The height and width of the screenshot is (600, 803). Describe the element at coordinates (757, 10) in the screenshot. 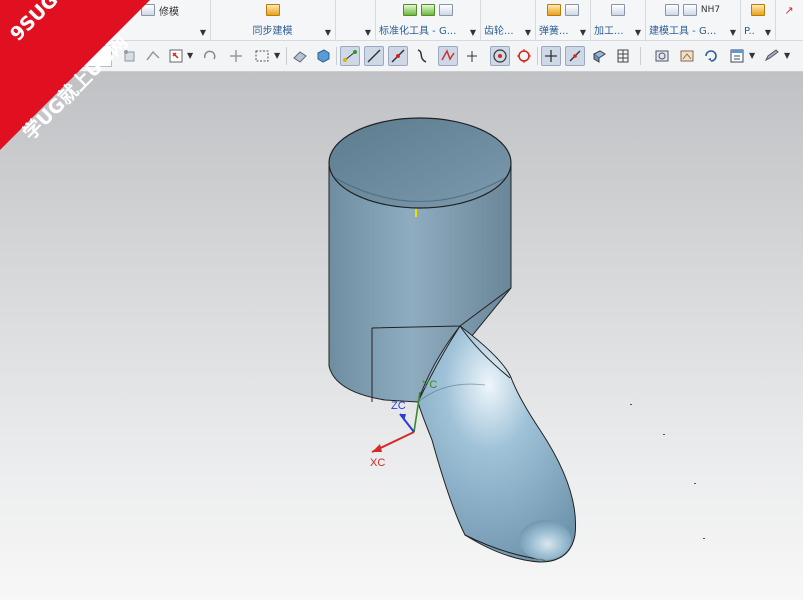

I see `misc-tool-icon` at that location.